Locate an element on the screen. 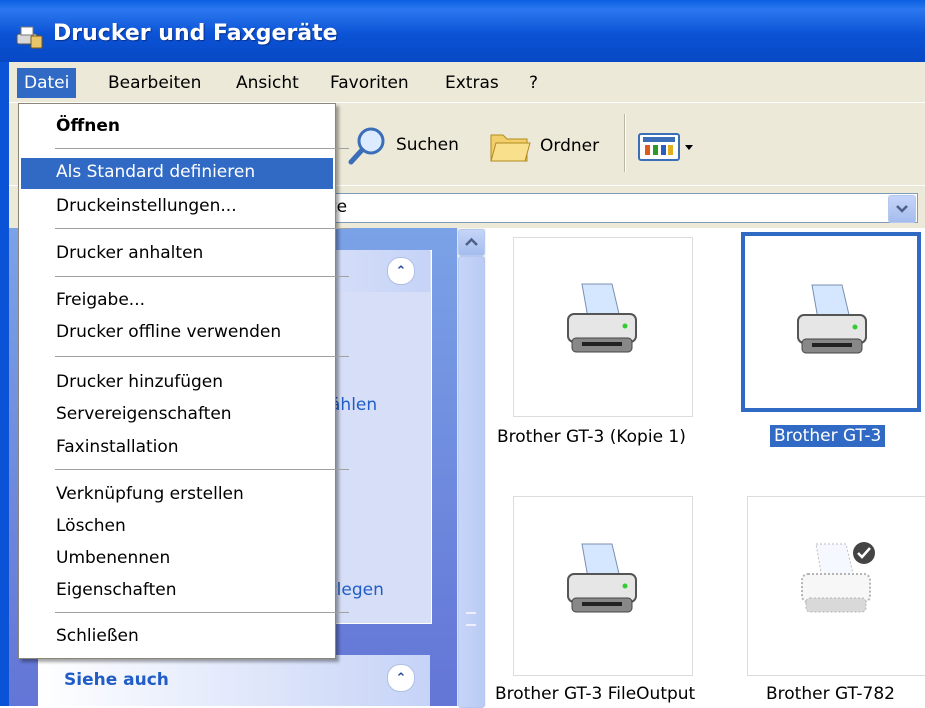 Image resolution: width=925 pixels, height=708 pixels. menu-item-set-default: Als Standard definieren is located at coordinates (155, 172).